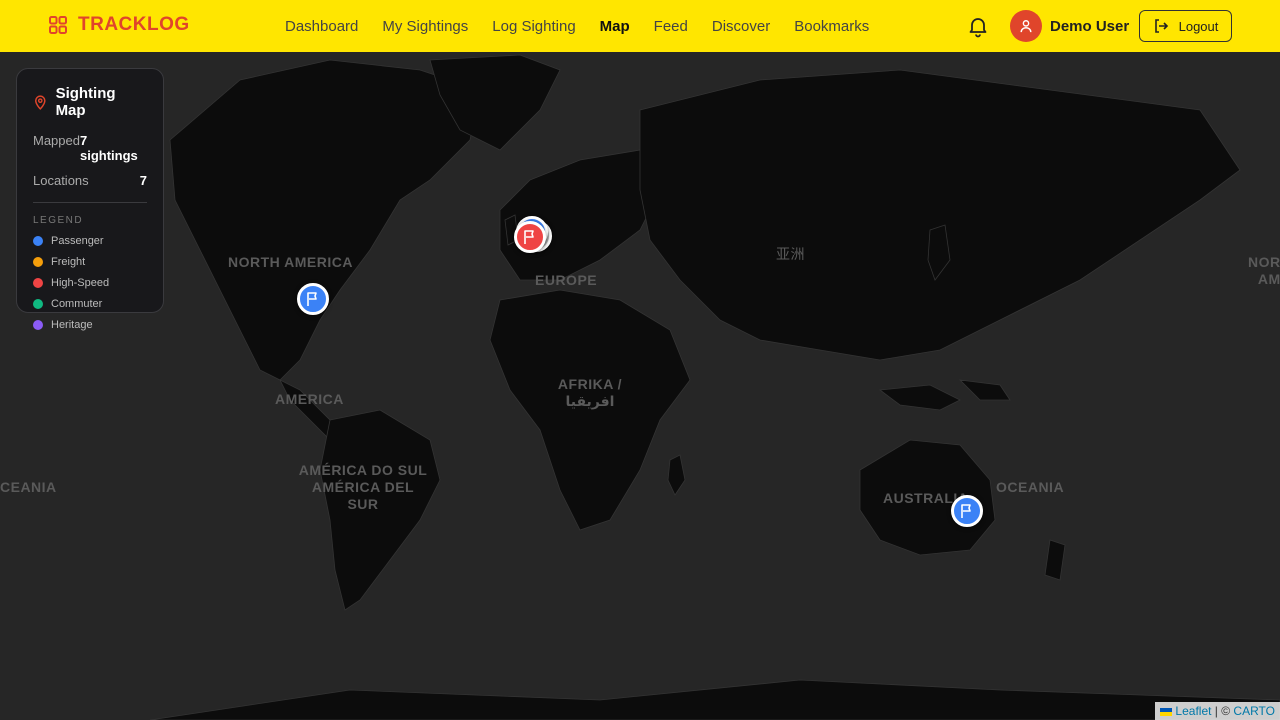 The image size is (1280, 720). I want to click on legend-item-high-speed: High-Speed, so click(90, 283).